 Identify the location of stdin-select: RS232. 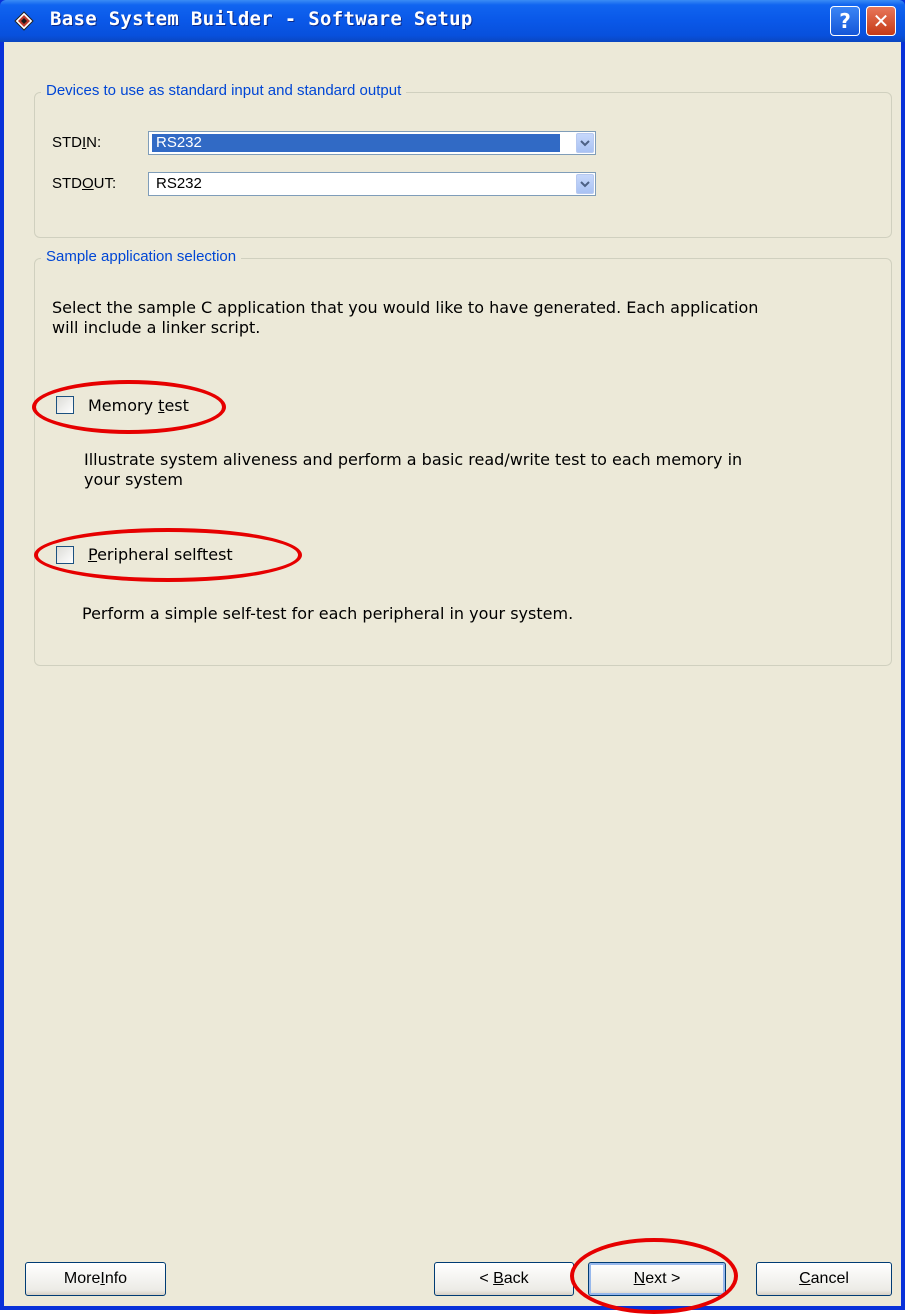
(372, 143).